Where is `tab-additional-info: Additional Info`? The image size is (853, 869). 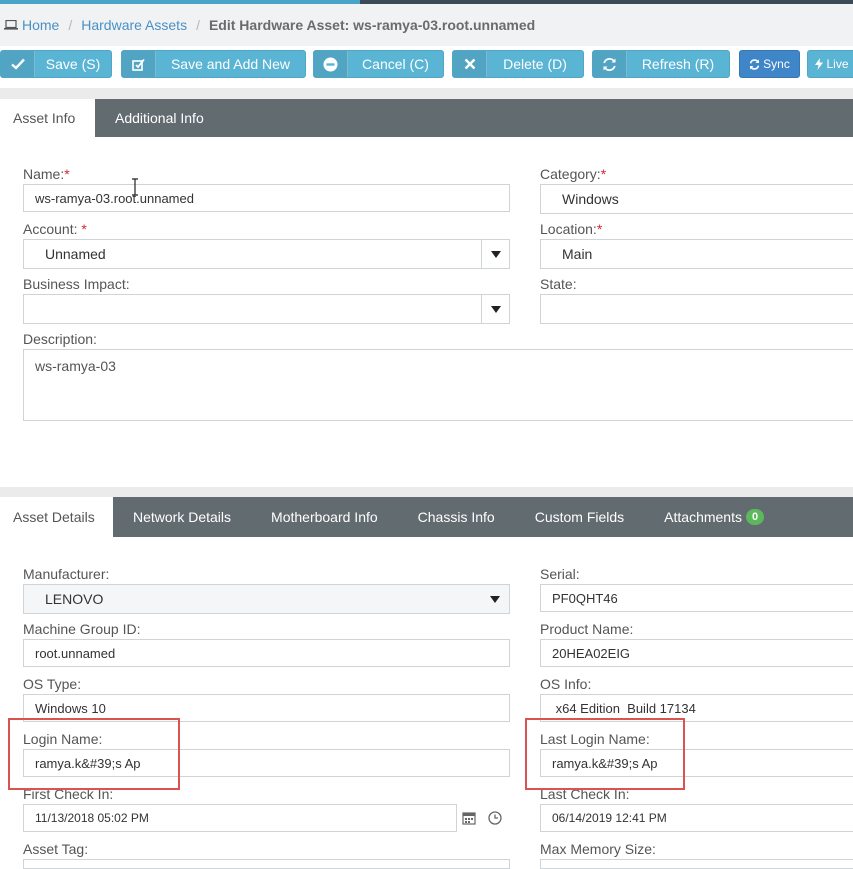
tab-additional-info: Additional Info is located at coordinates (159, 118).